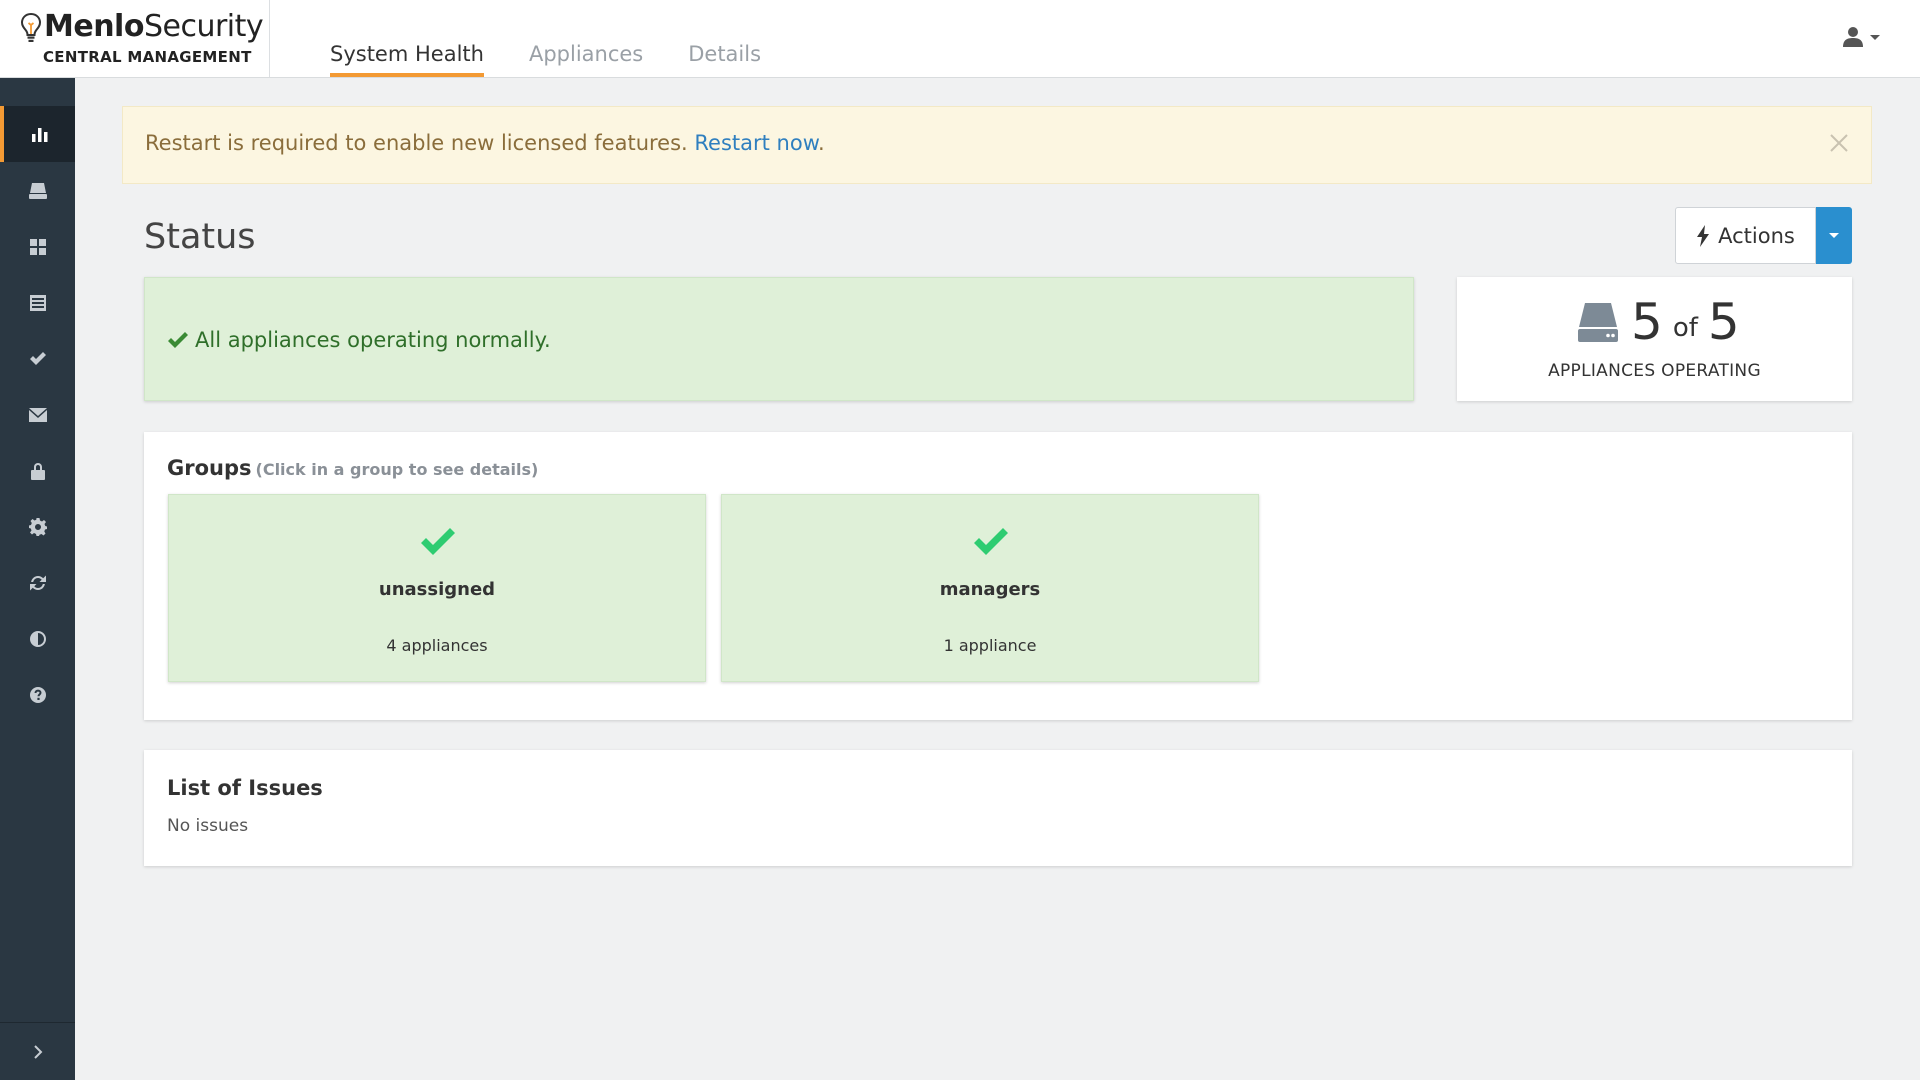 The height and width of the screenshot is (1080, 1920). I want to click on status-message: All appliances operating normally., so click(359, 340).